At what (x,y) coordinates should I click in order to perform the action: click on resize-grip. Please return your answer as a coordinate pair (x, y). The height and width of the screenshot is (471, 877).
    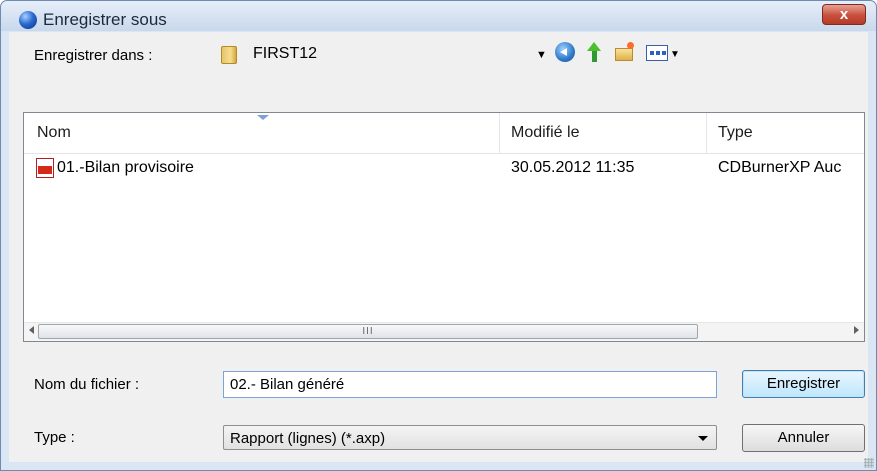
    Looking at the image, I should click on (869, 463).